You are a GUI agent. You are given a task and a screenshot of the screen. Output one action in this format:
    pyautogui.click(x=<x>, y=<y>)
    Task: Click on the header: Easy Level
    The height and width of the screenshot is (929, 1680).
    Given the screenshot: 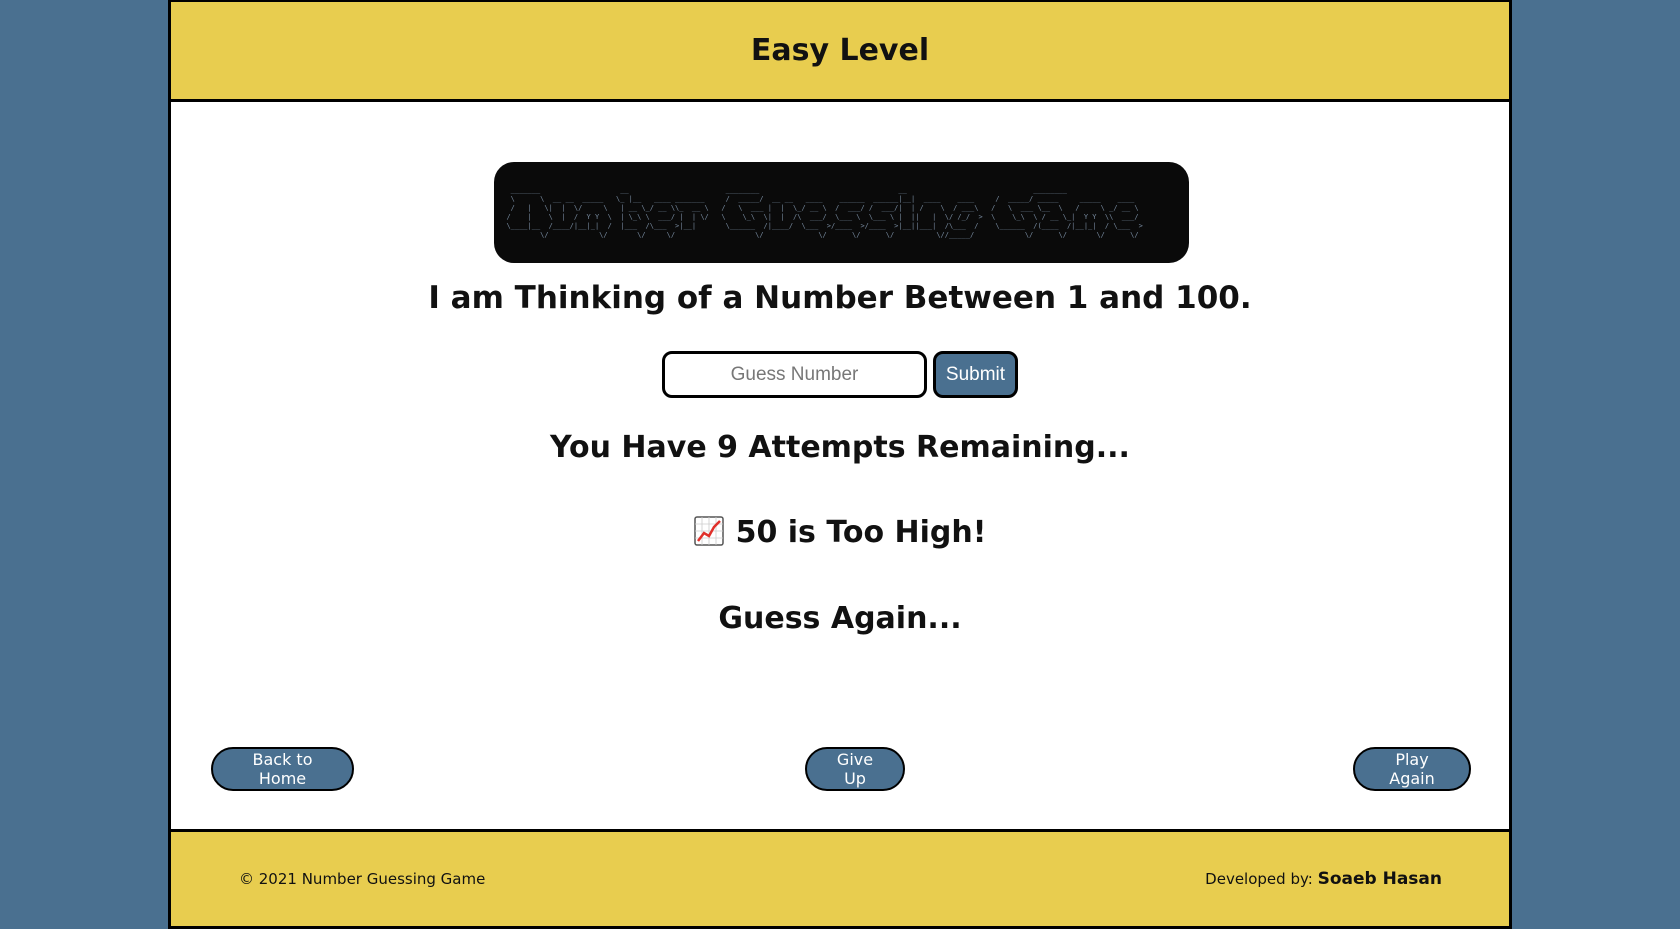 What is the action you would take?
    pyautogui.click(x=840, y=52)
    